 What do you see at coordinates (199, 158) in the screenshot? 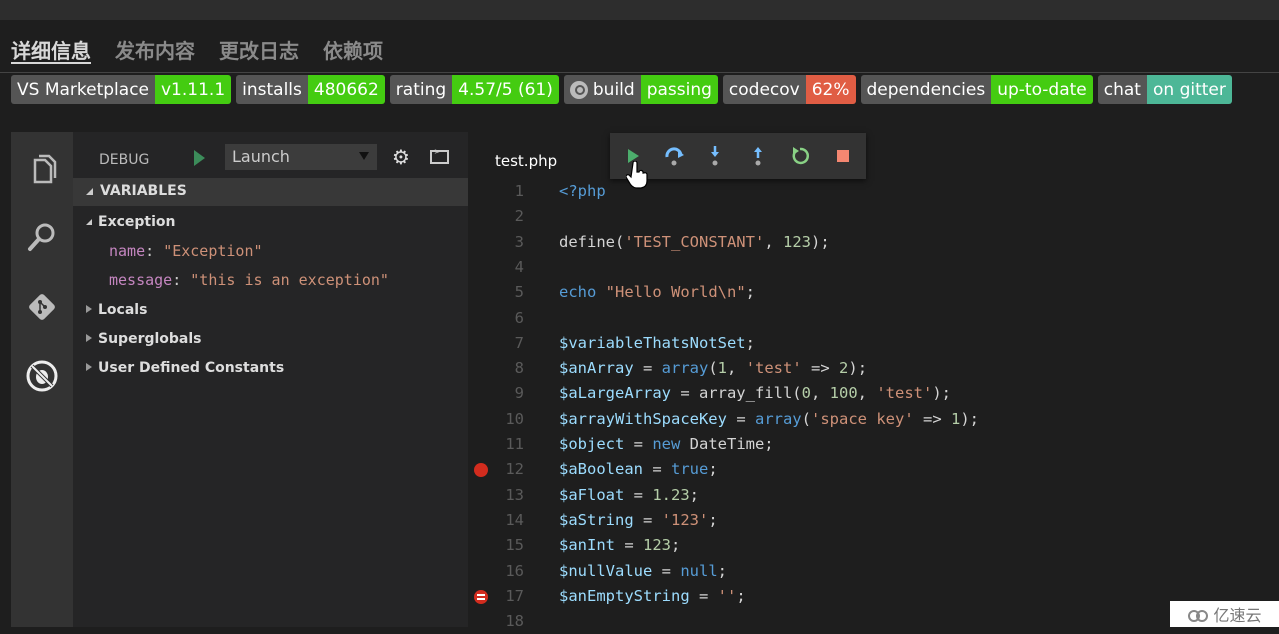
I see `start-debugging-button` at bounding box center [199, 158].